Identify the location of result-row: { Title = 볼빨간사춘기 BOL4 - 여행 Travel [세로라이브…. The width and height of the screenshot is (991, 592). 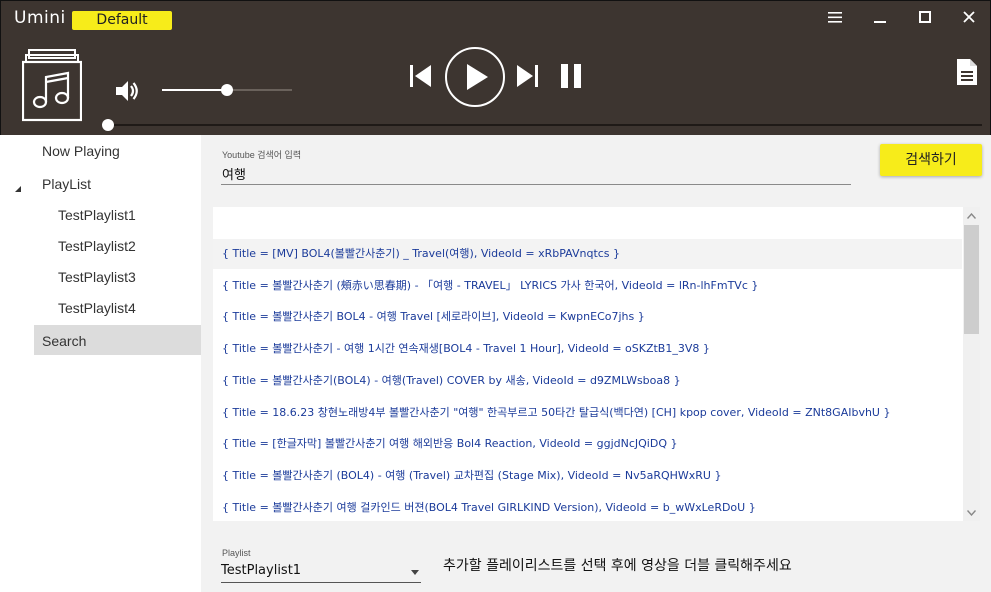
(587, 317).